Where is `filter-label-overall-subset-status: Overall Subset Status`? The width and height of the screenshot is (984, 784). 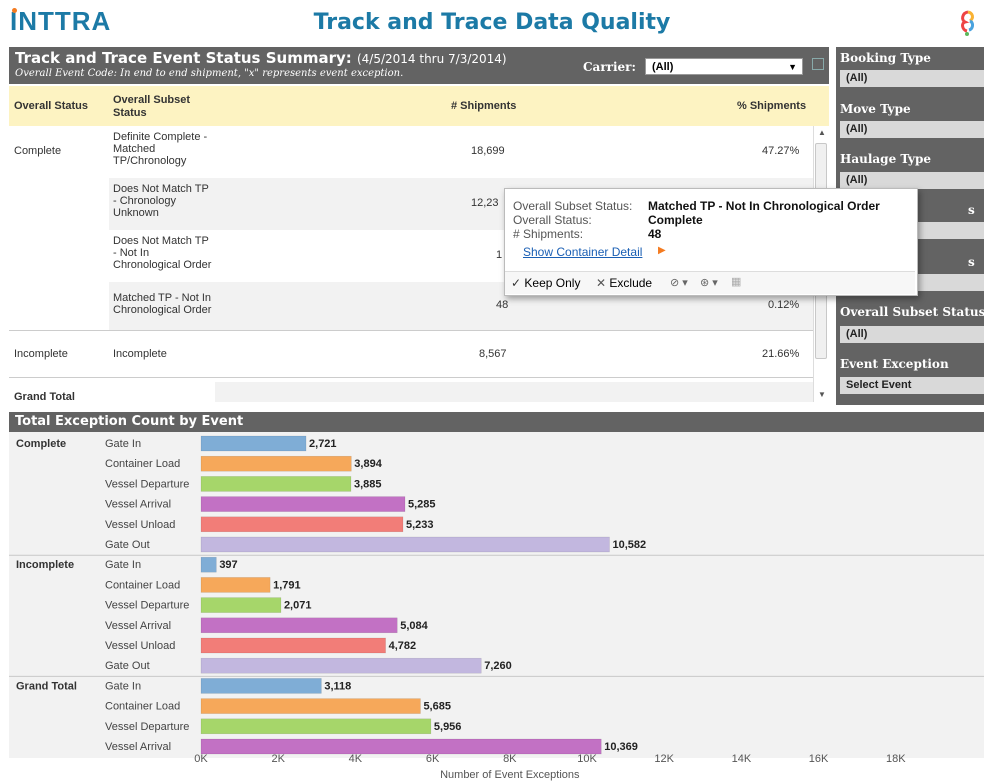
filter-label-overall-subset-status: Overall Subset Status is located at coordinates (912, 312).